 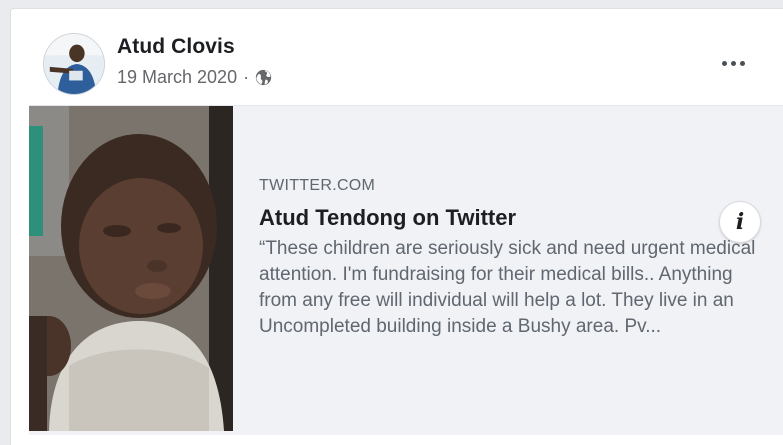 I want to click on post-meta: 19 March 2020 ·, so click(x=194, y=77).